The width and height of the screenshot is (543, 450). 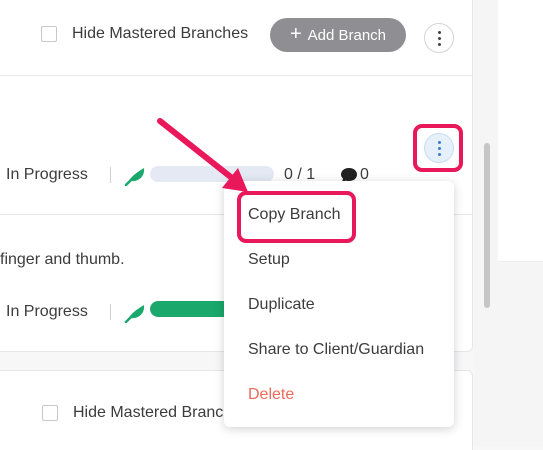 I want to click on annotation-arrow, so click(x=202, y=155).